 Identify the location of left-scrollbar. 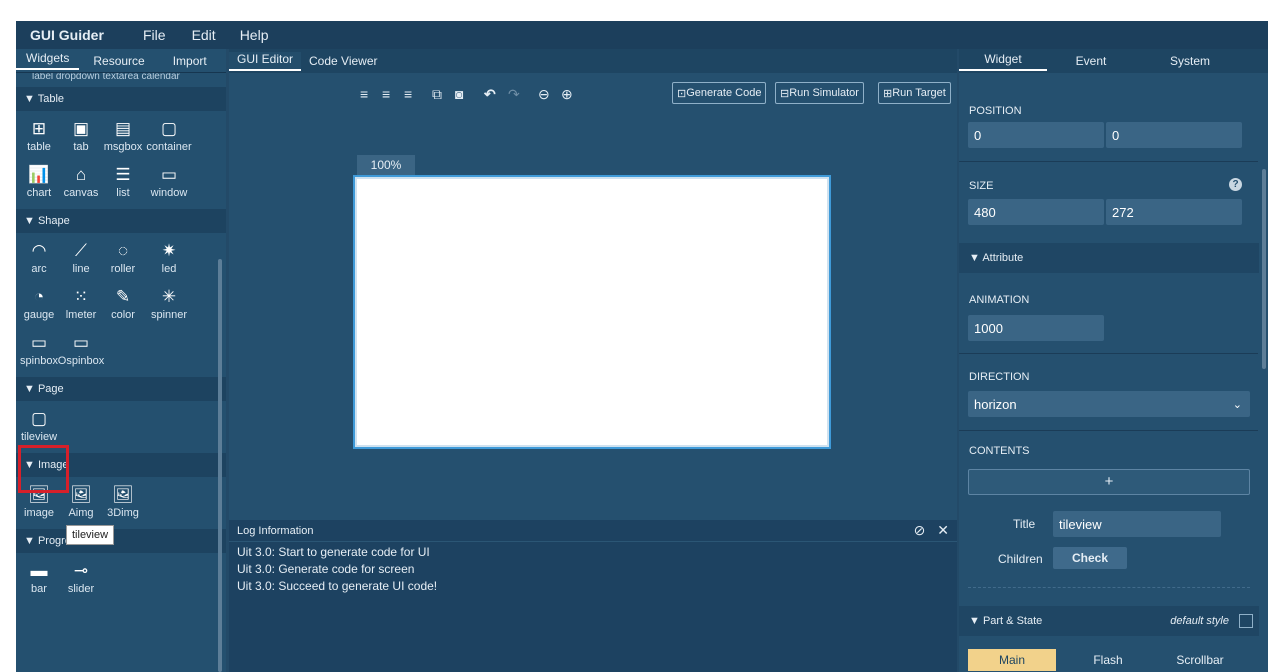
(220, 465).